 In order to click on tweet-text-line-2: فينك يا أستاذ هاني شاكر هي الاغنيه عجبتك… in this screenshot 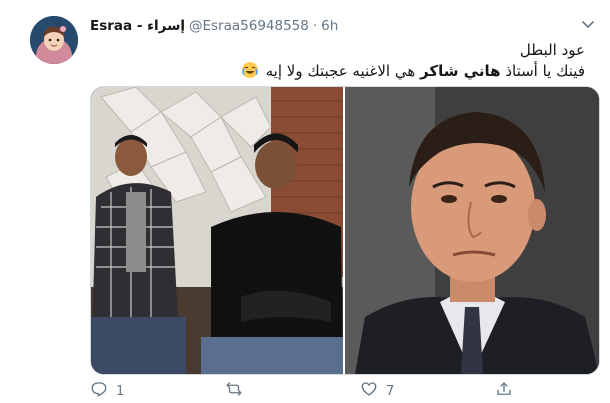, I will do `click(335, 71)`.